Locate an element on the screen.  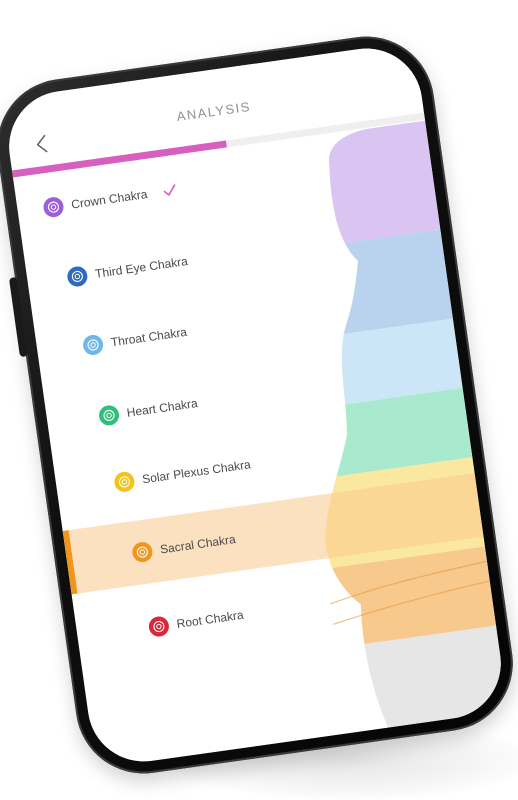
sacral-chakra-icon is located at coordinates (142, 552).